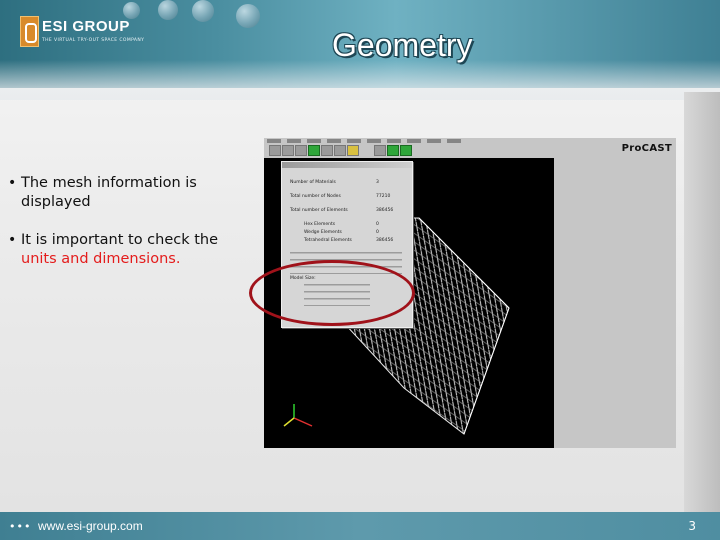 This screenshot has width=720, height=540. What do you see at coordinates (383, 196) in the screenshot?
I see `mesh-info-value: 77210` at bounding box center [383, 196].